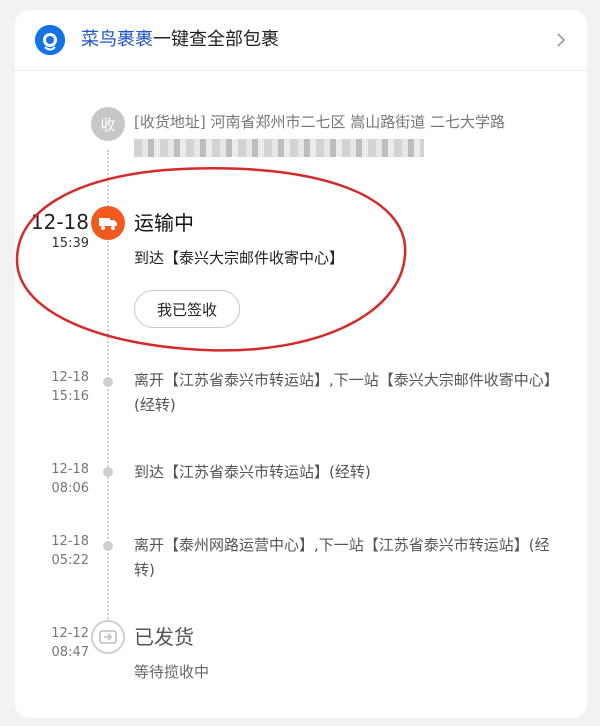  I want to click on event-hm: 05:22, so click(70, 560).